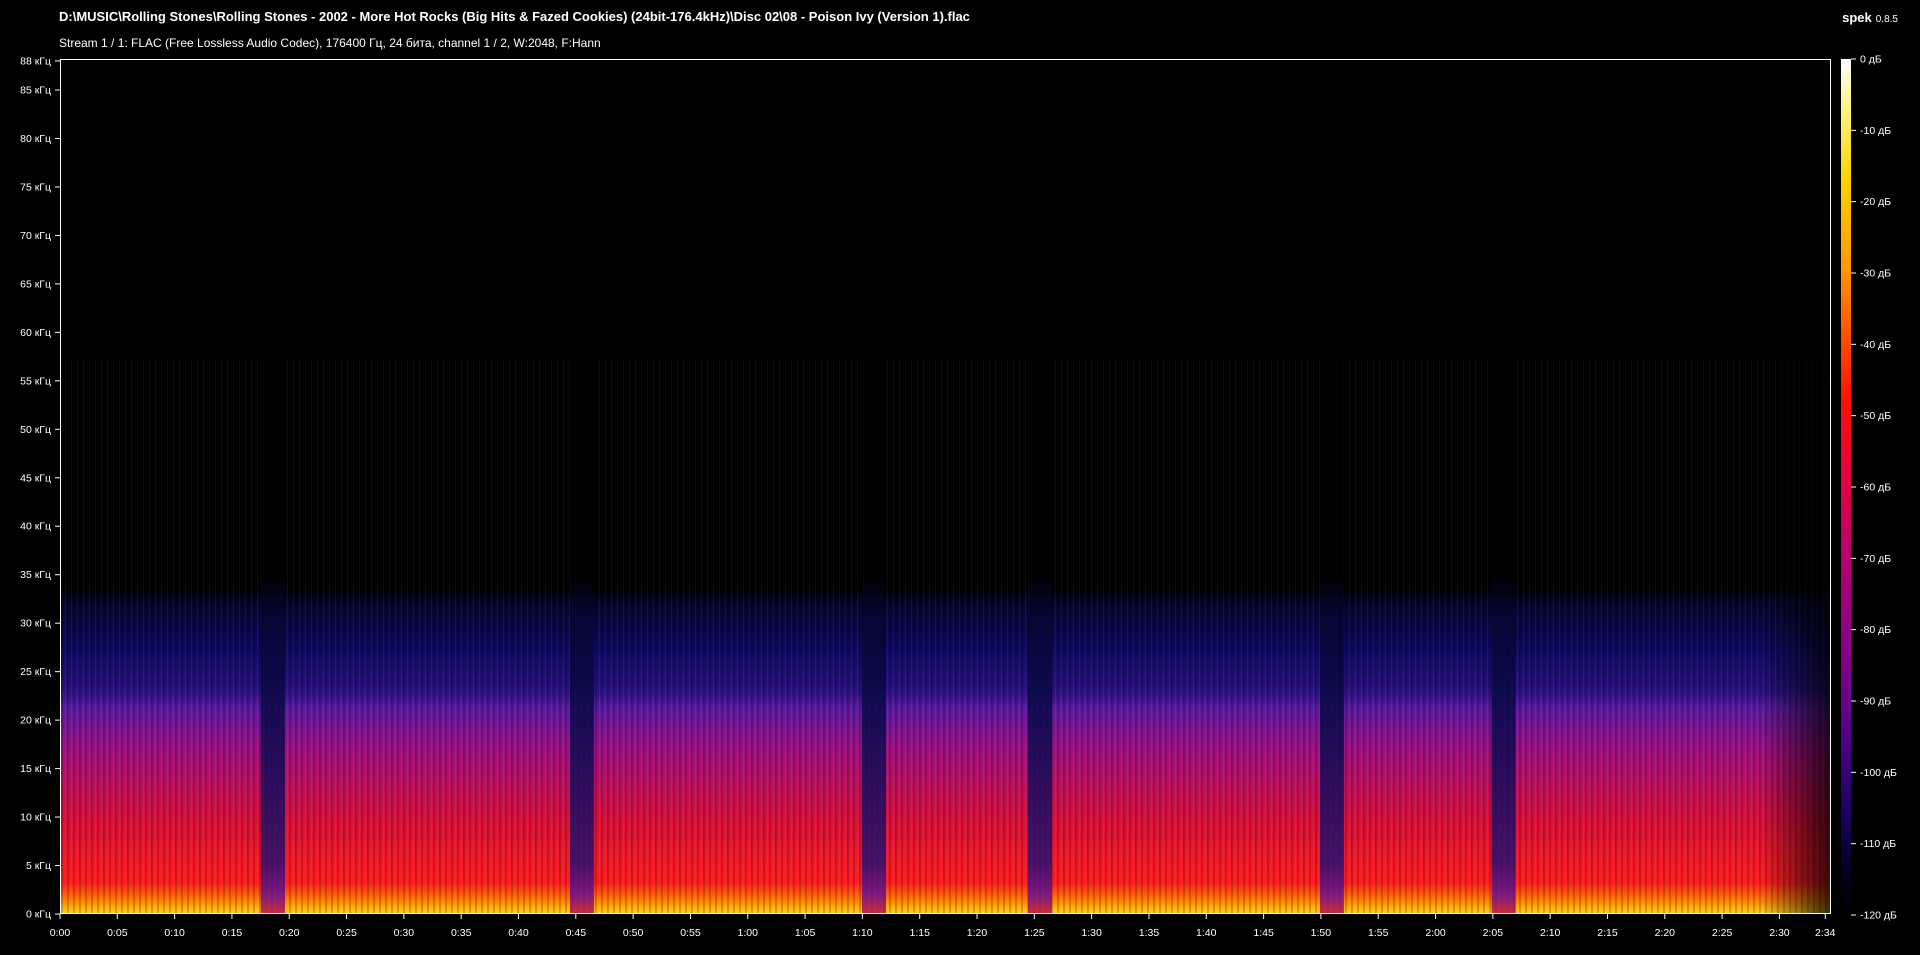 The width and height of the screenshot is (1920, 955). I want to click on frequency-tick-label: 65 кГц, so click(35, 284).